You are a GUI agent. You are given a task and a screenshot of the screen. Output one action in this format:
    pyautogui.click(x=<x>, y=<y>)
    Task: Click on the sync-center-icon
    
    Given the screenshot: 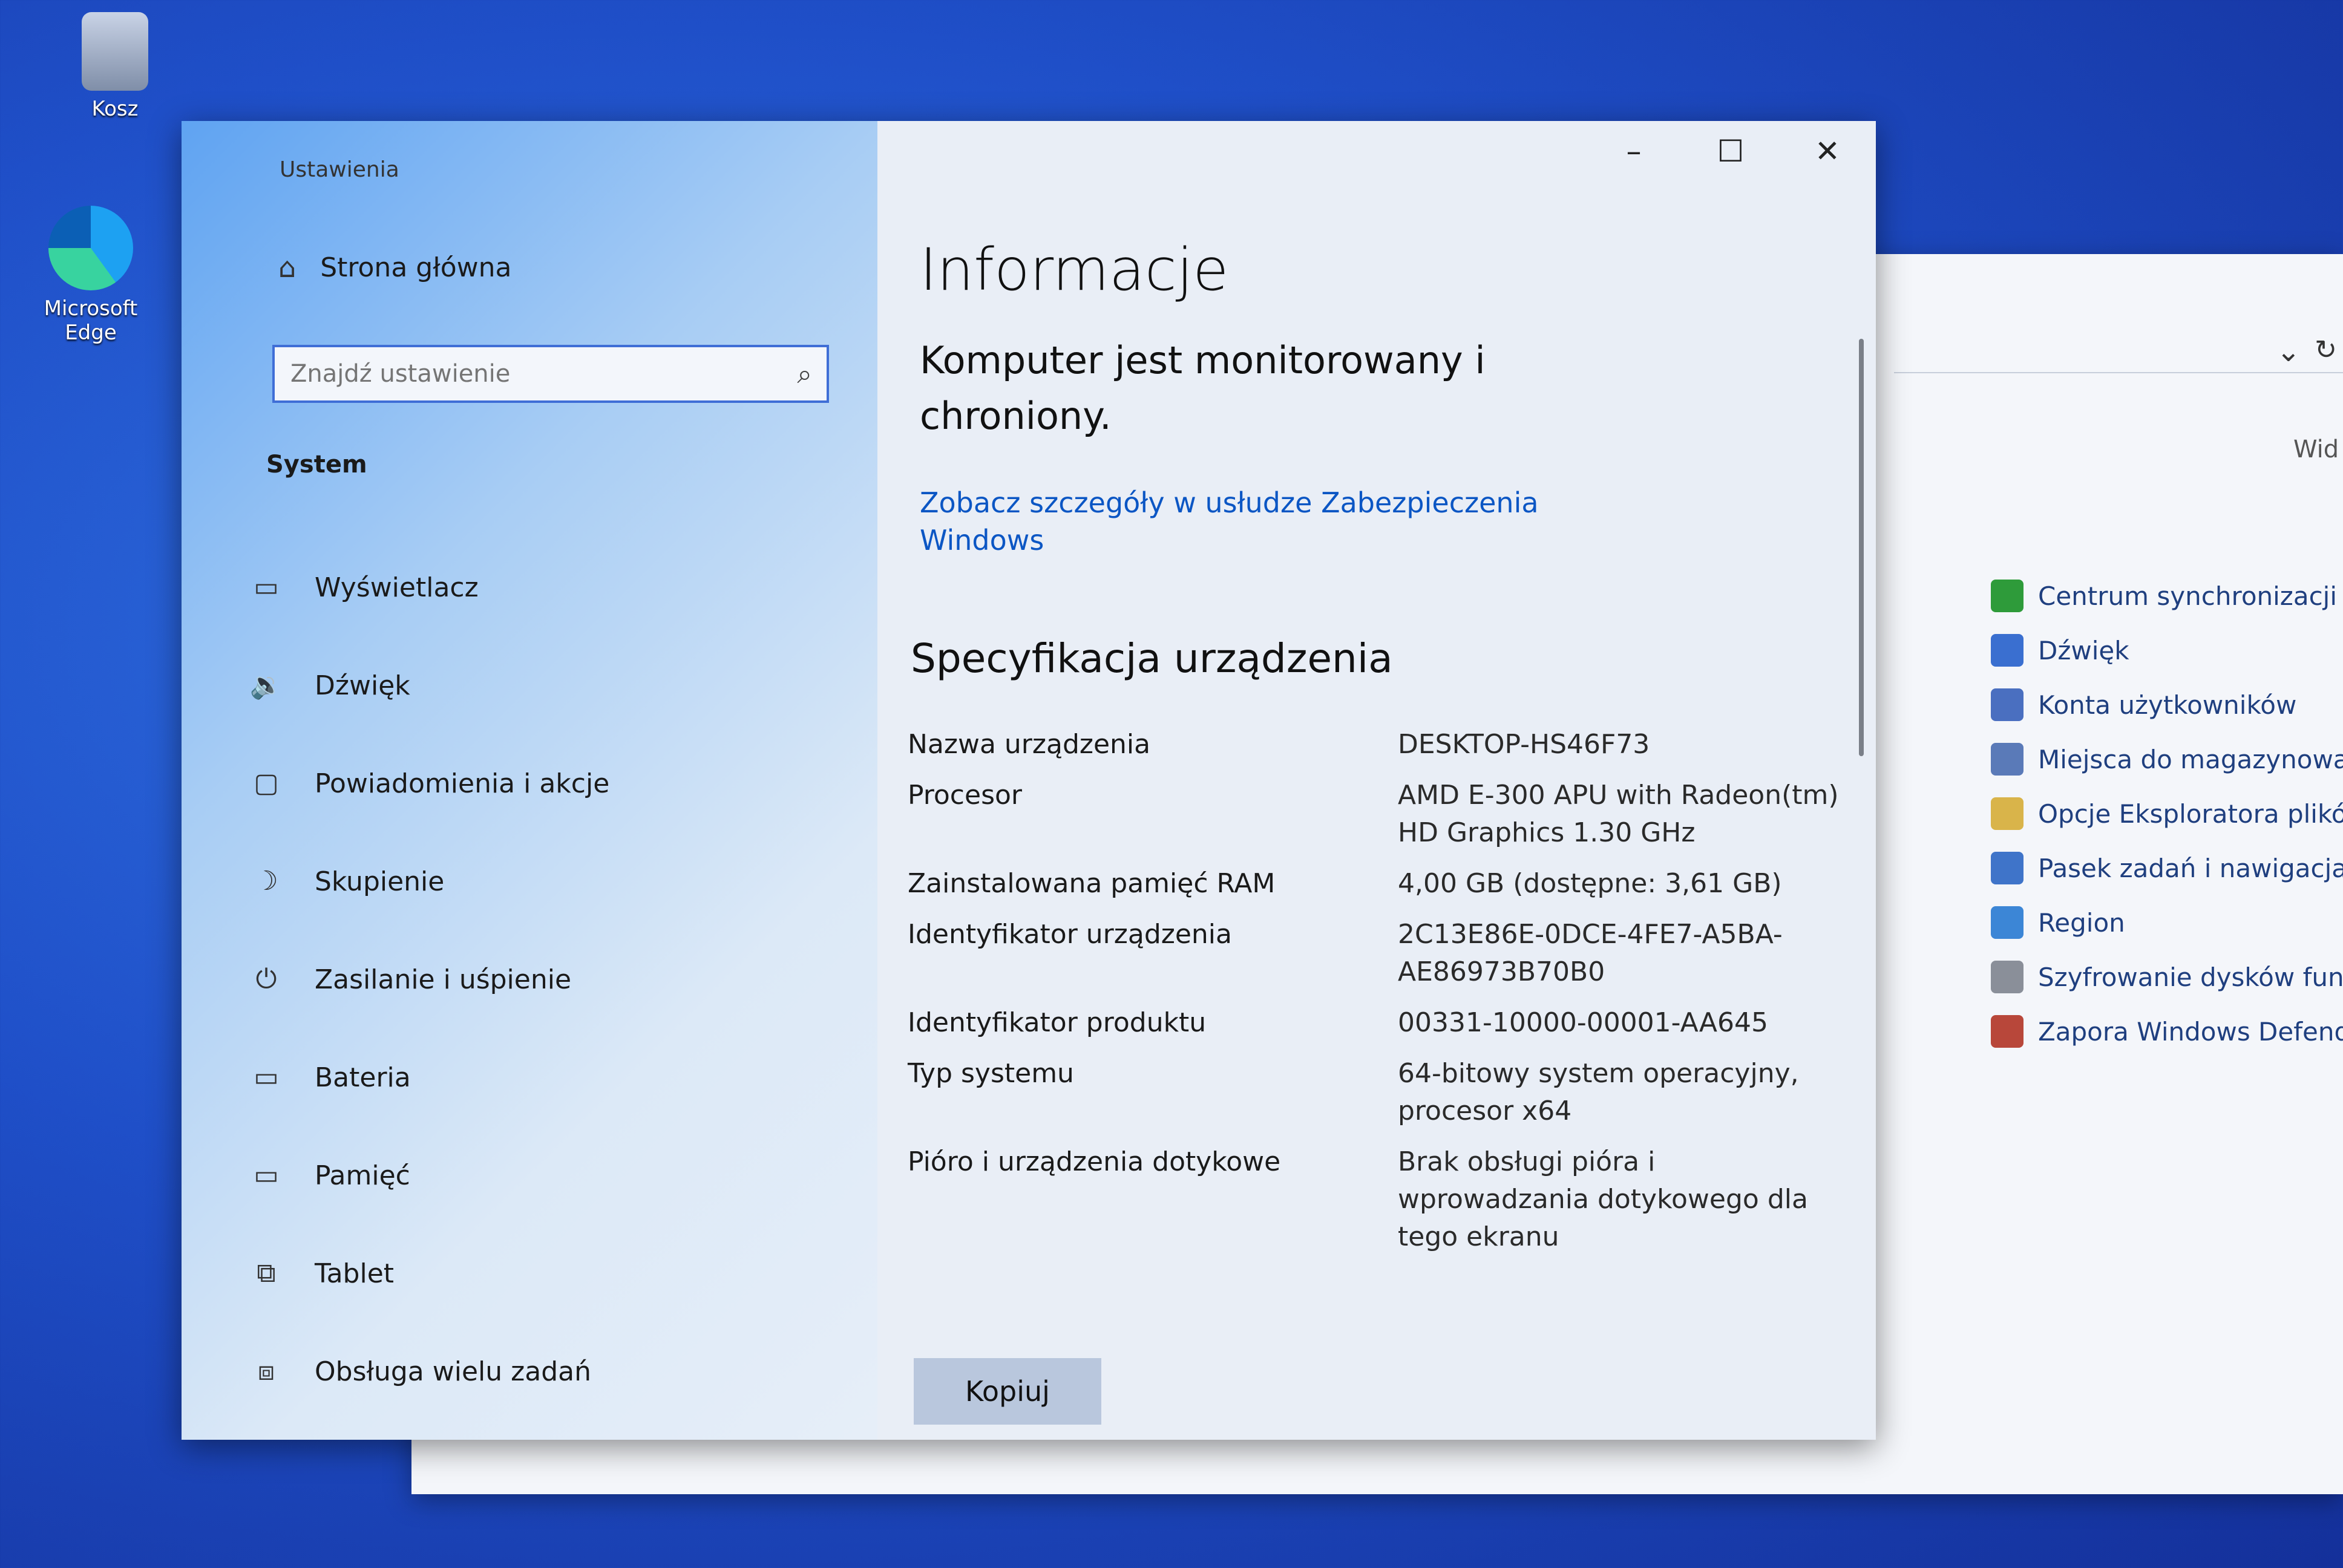 What is the action you would take?
    pyautogui.click(x=2007, y=596)
    